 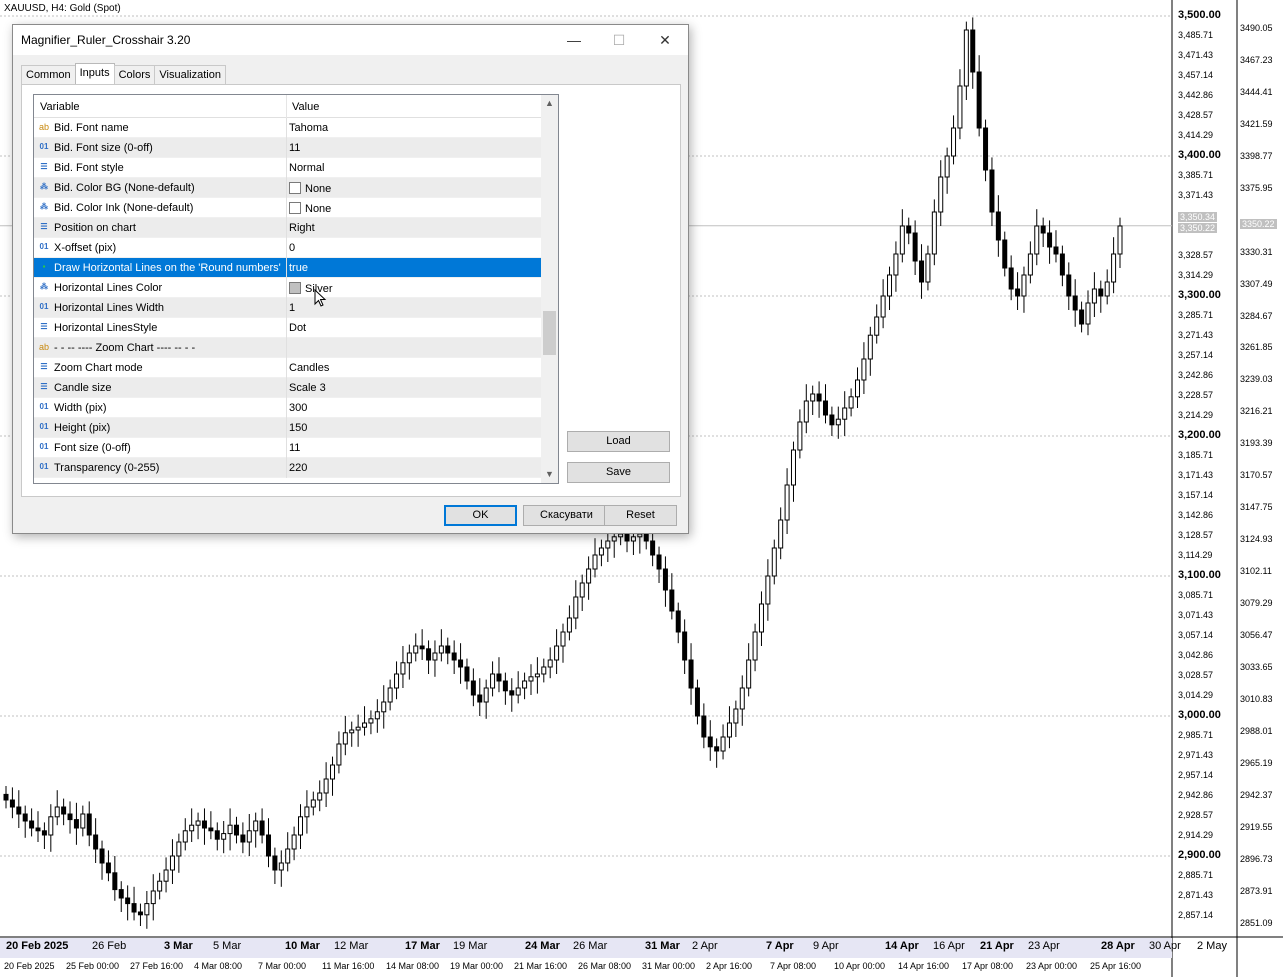 I want to click on close-button: ✕, so click(x=665, y=40).